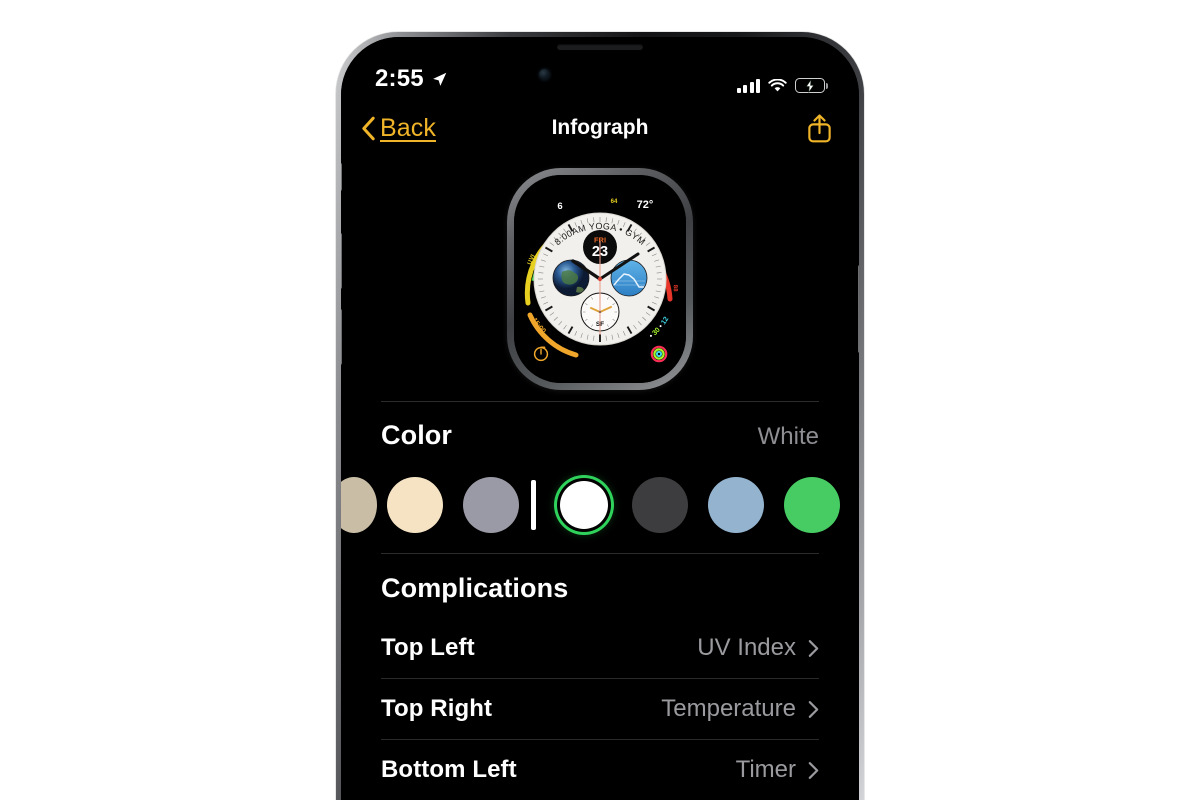 This screenshot has width=1200, height=800. What do you see at coordinates (341, 261) in the screenshot?
I see `volume-up-button` at bounding box center [341, 261].